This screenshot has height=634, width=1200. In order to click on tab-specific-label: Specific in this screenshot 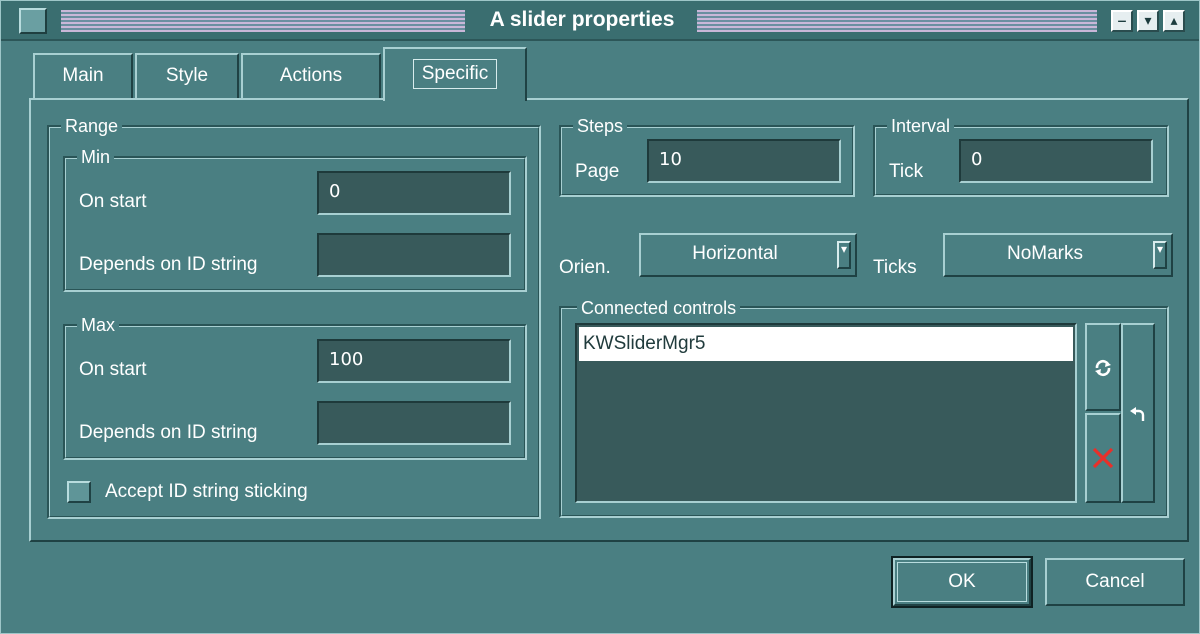, I will do `click(455, 74)`.